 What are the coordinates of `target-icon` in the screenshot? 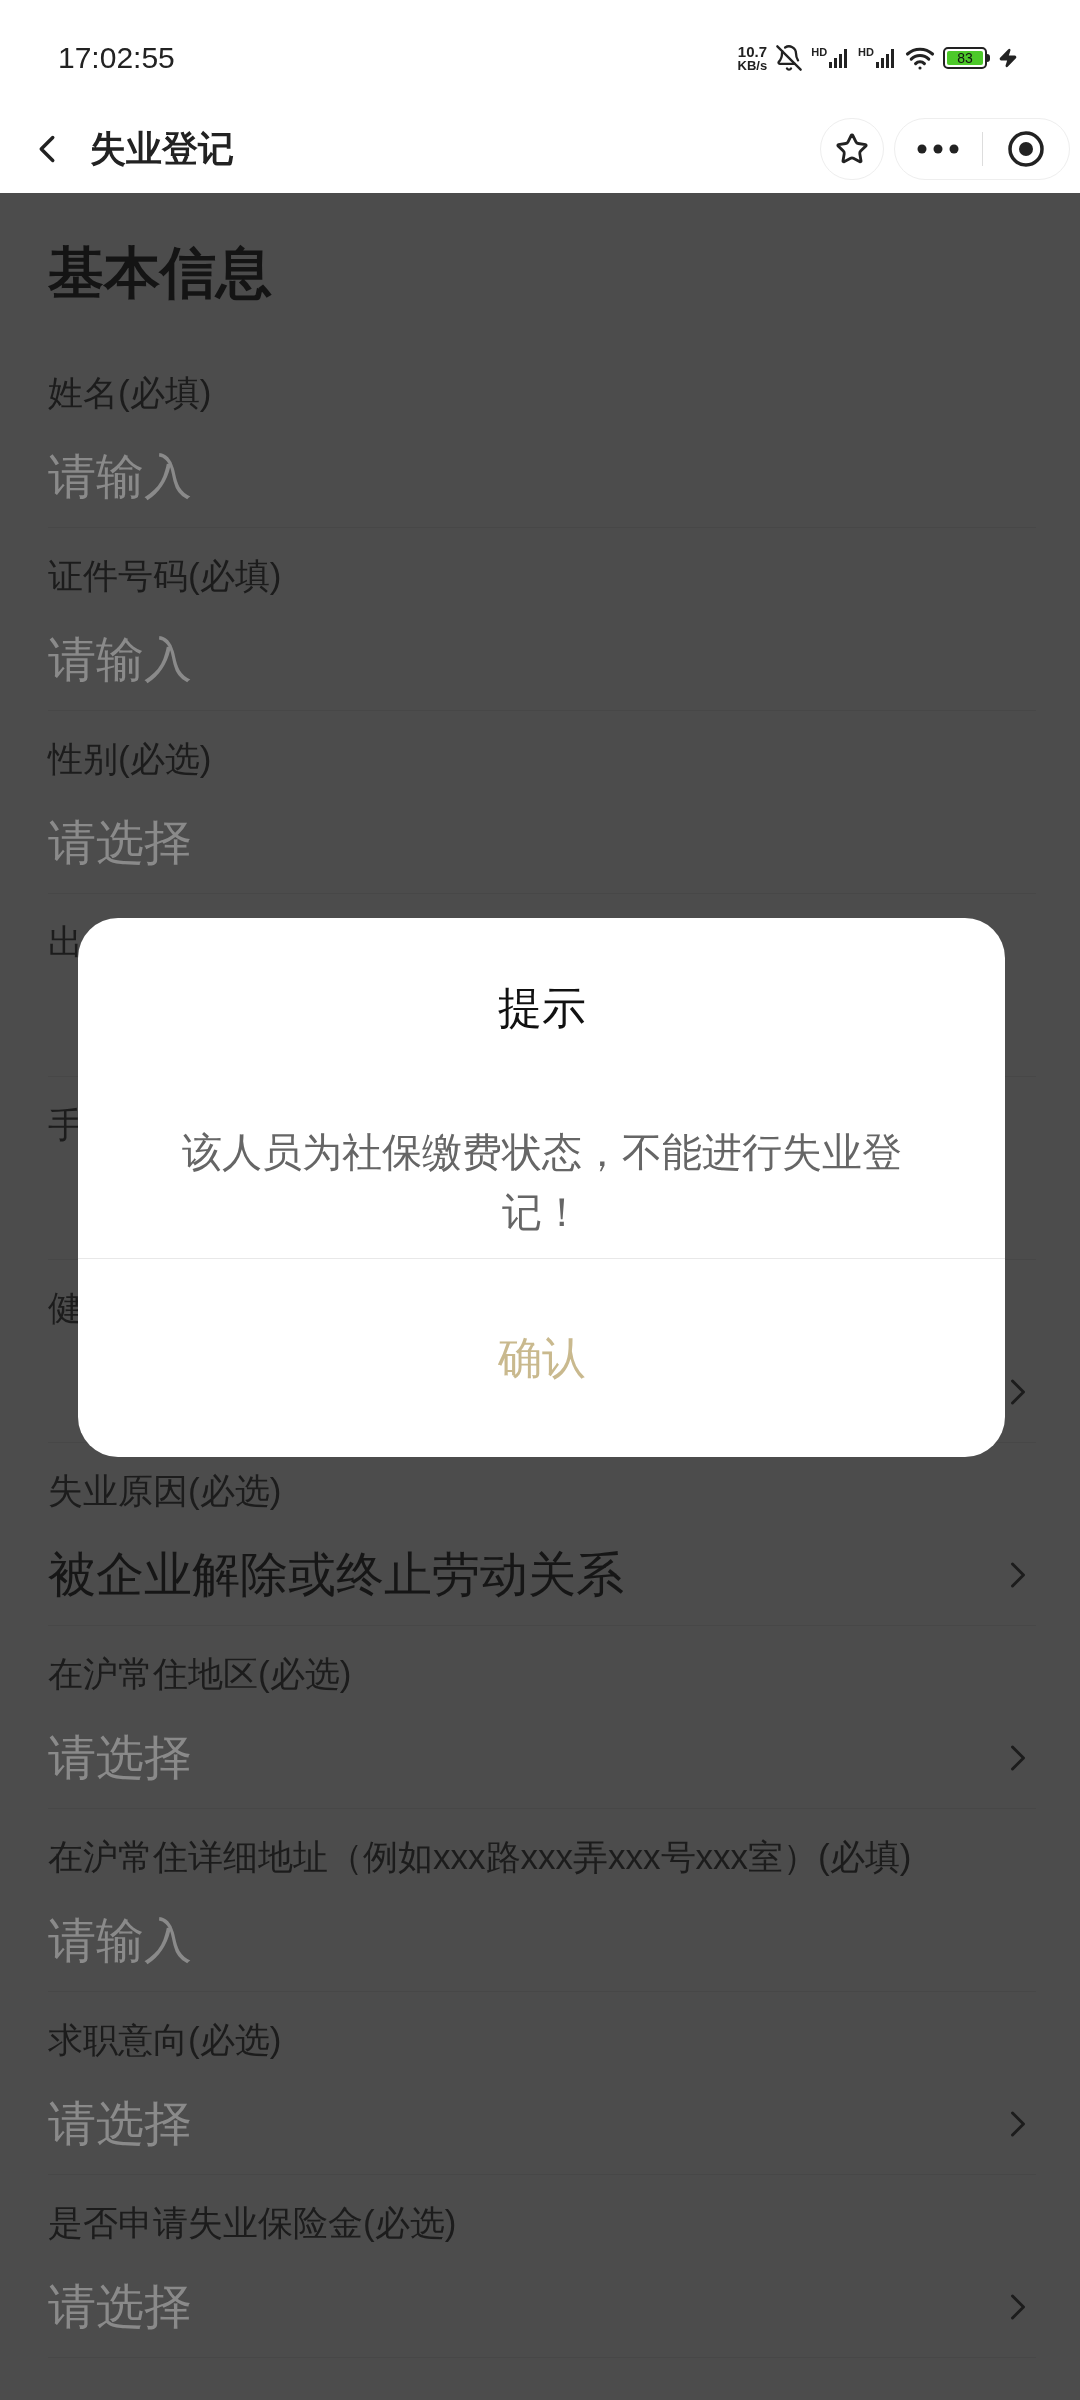 It's located at (1025, 149).